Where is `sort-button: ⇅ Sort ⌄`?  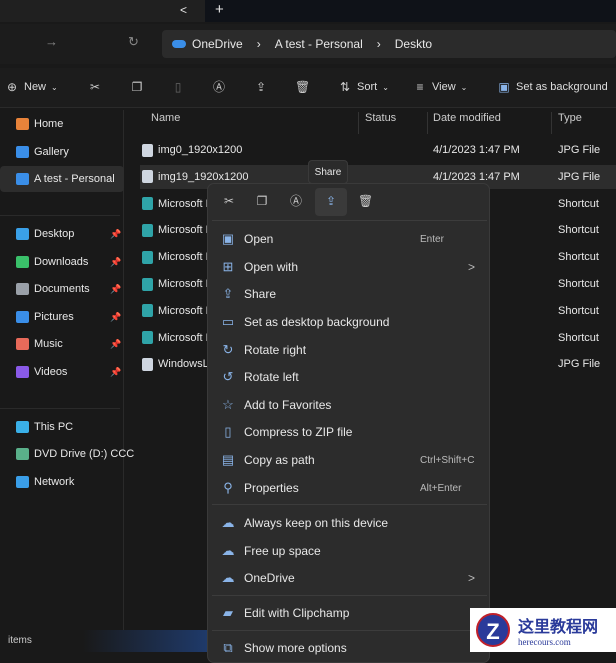 sort-button: ⇅ Sort ⌄ is located at coordinates (363, 87).